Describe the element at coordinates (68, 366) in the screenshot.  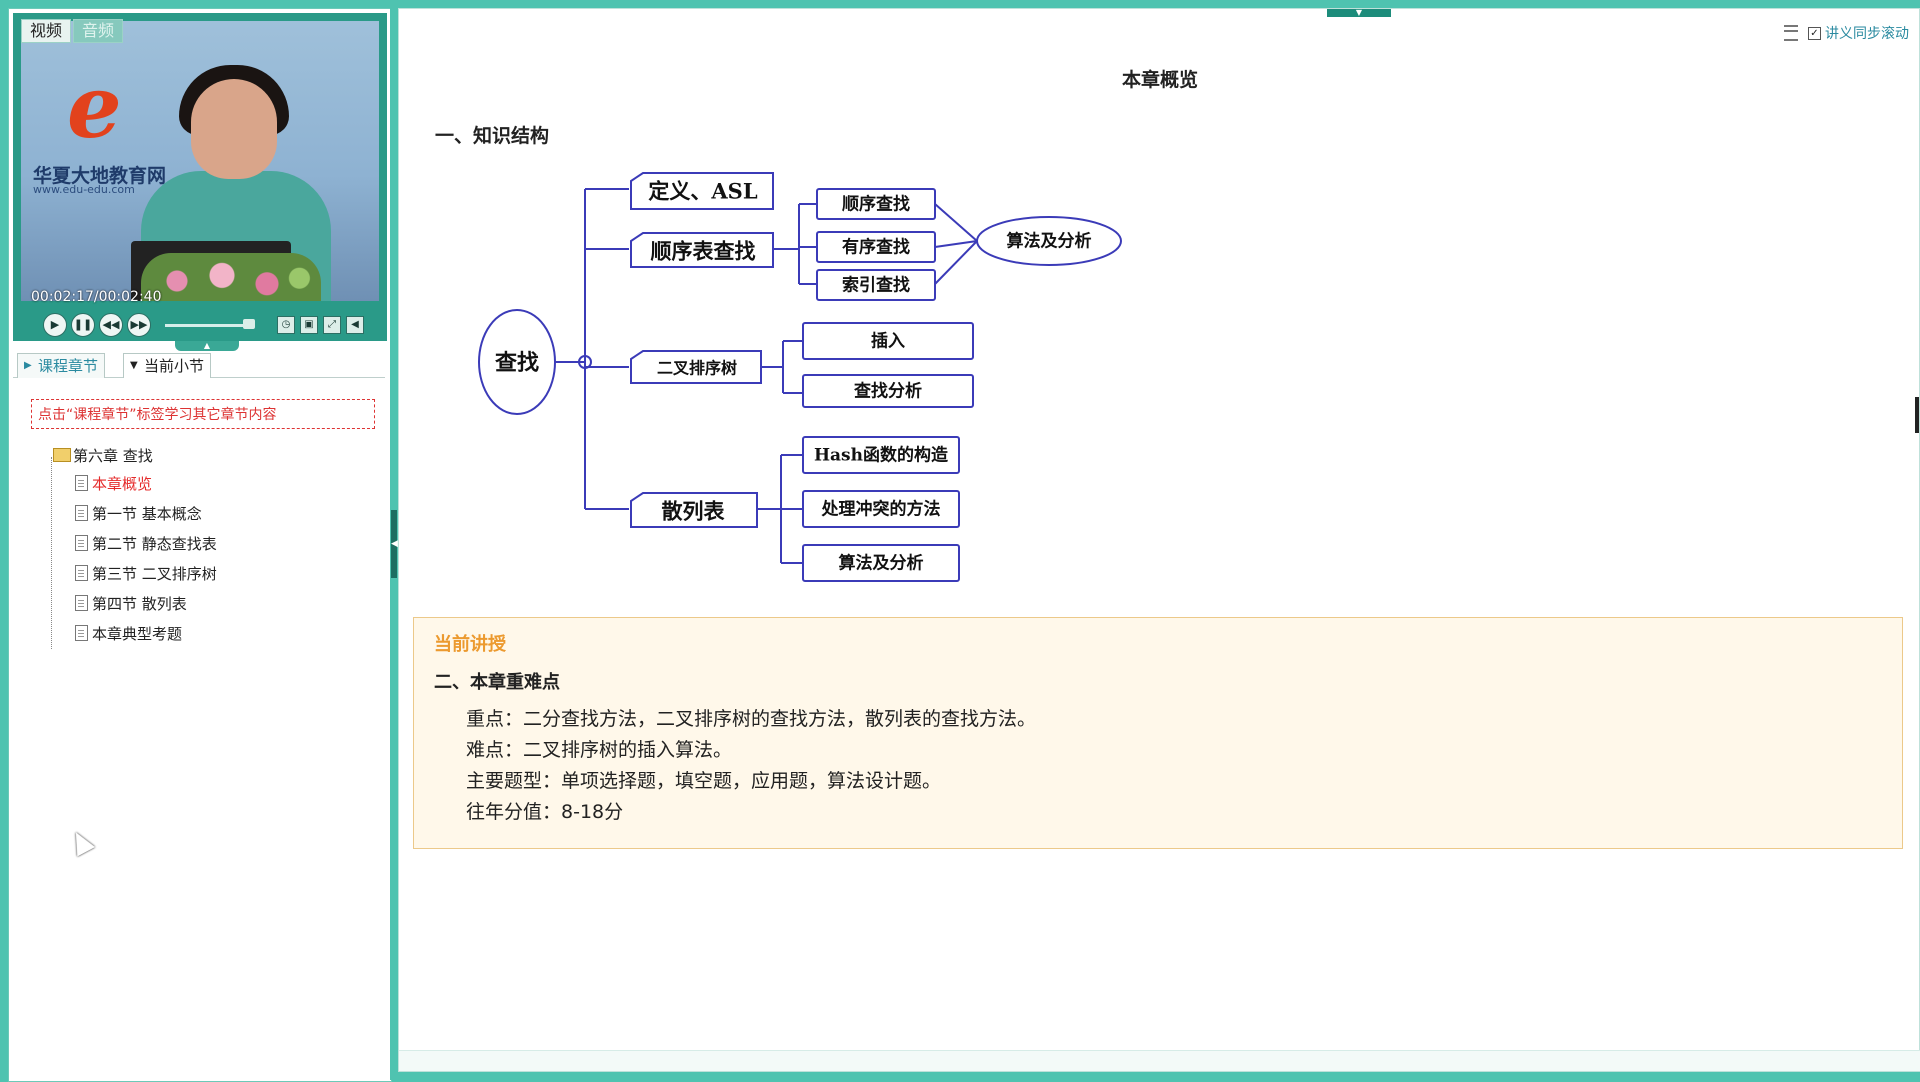
I see `tab-course-chapters-label: 课程章节` at that location.